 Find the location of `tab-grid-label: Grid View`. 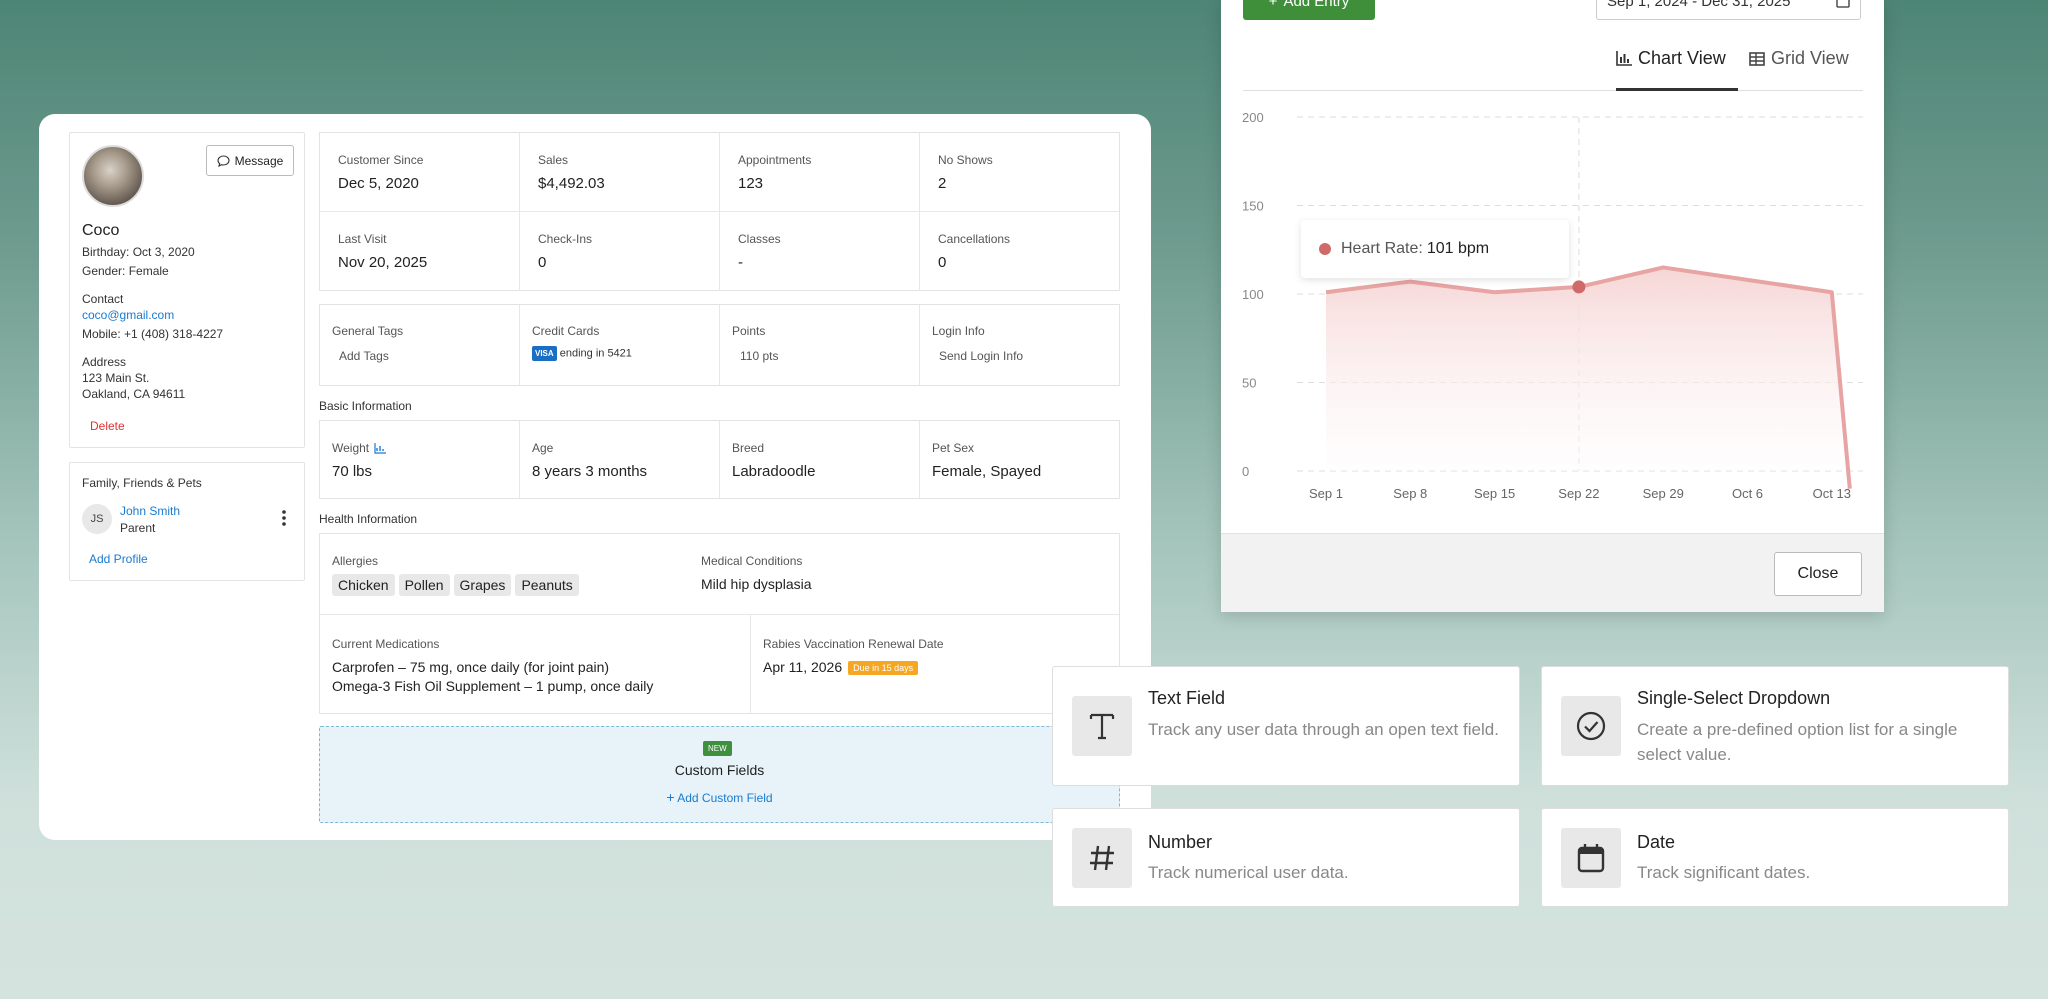

tab-grid-label: Grid View is located at coordinates (1810, 58).